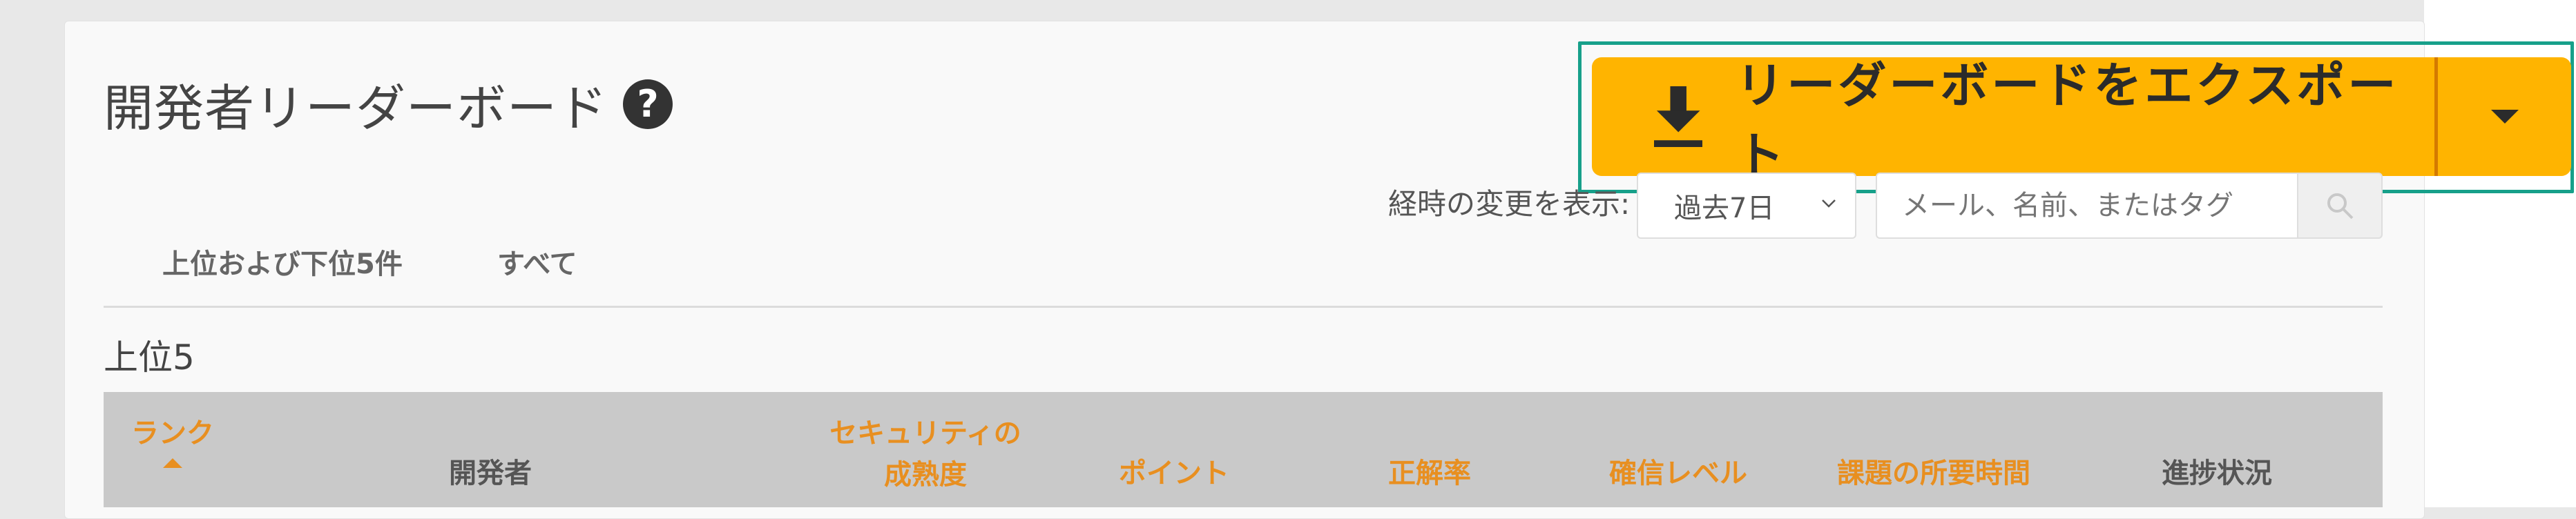  Describe the element at coordinates (356, 108) in the screenshot. I see `page-title-text: 開発者リーダーボード` at that location.